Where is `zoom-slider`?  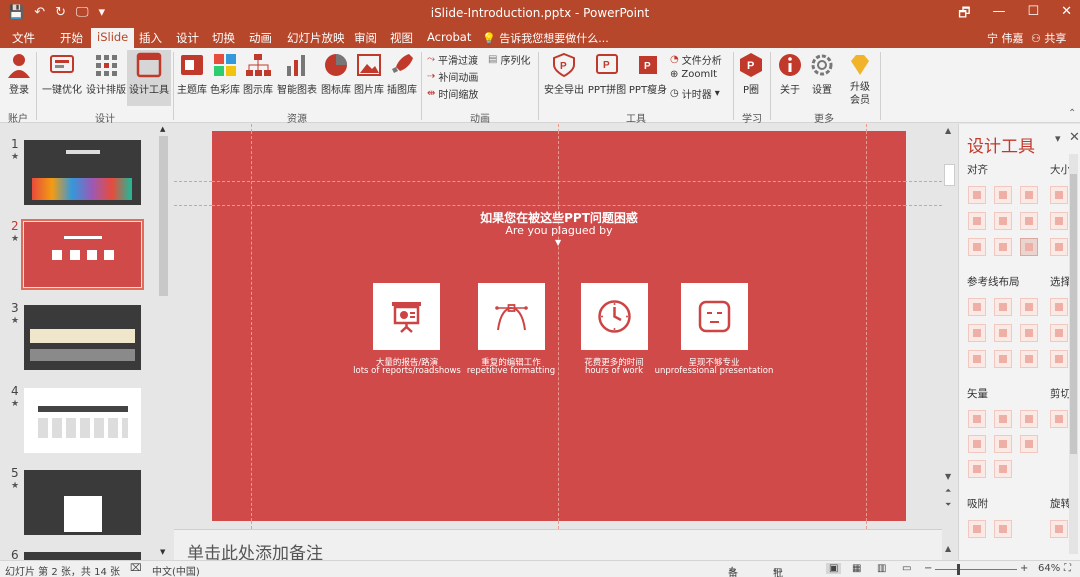
zoom-slider is located at coordinates (976, 569).